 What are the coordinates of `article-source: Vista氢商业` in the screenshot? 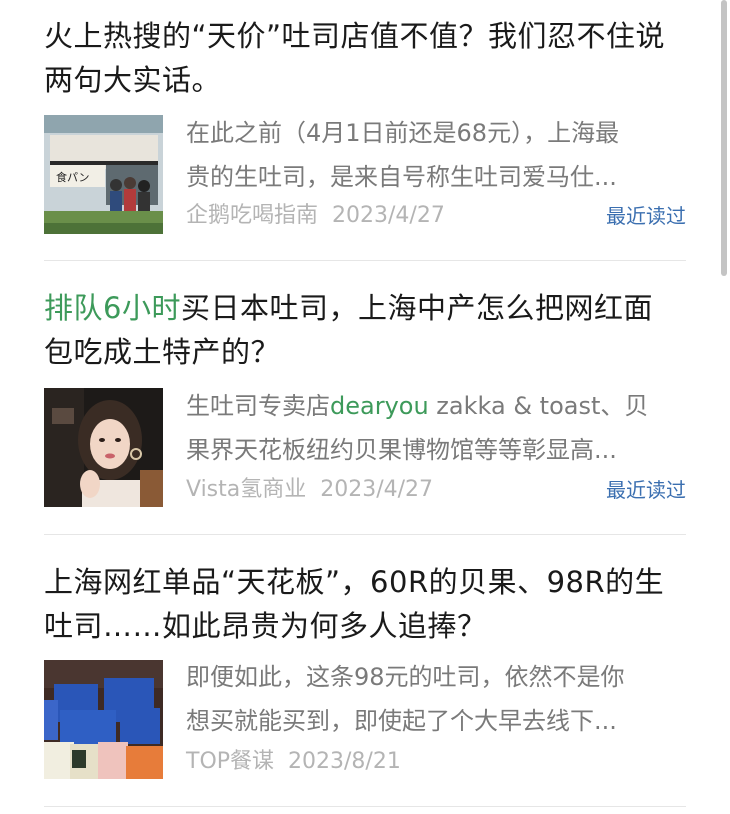 It's located at (246, 489).